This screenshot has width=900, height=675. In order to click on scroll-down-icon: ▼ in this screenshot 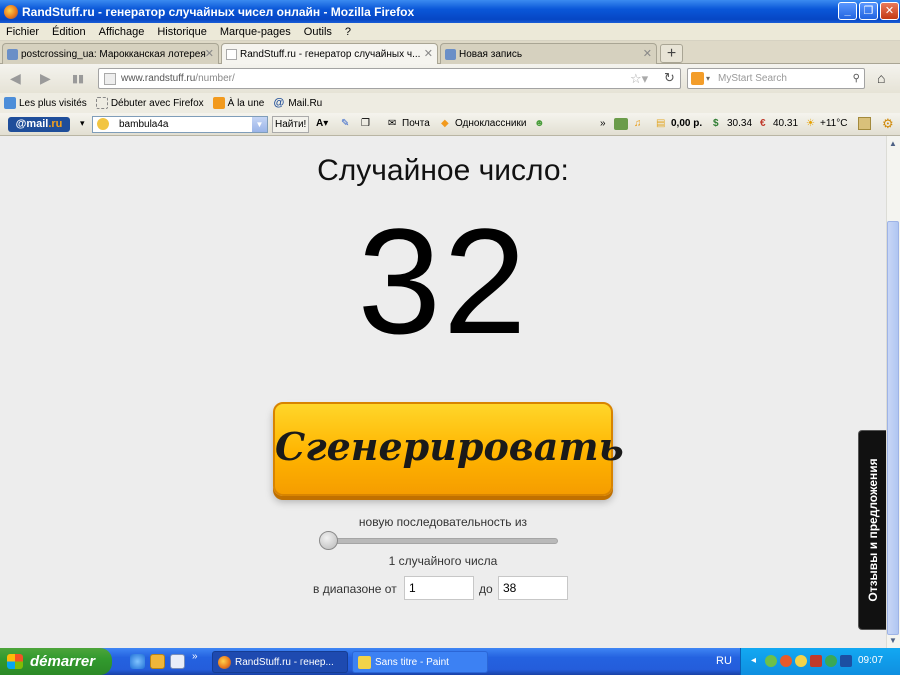, I will do `click(893, 641)`.